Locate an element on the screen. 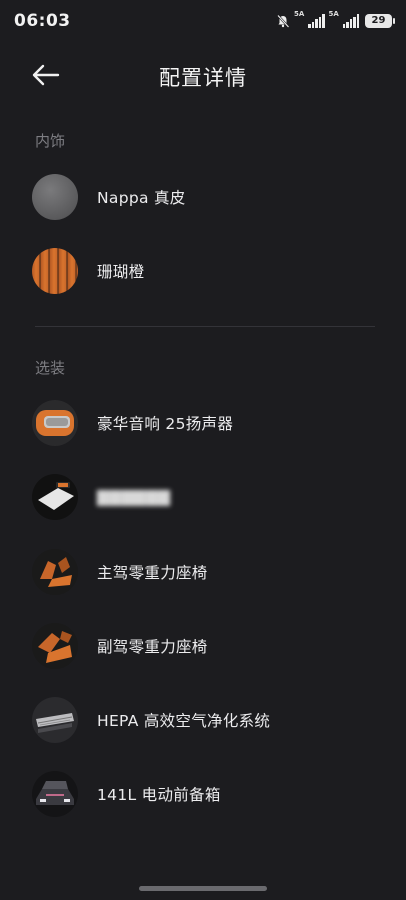 This screenshot has height=900, width=406. section-title-interior: 内饰 is located at coordinates (50, 141).